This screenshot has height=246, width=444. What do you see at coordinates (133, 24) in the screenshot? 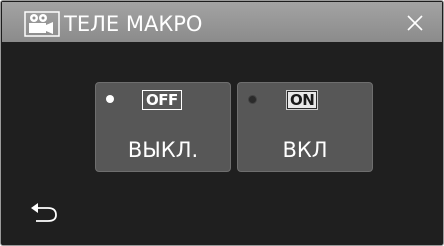
I see `page-title: ТЕЛЕ МАКРО` at bounding box center [133, 24].